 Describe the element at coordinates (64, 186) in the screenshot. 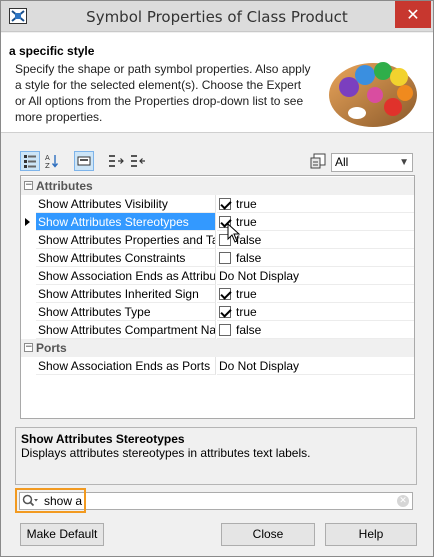

I see `group-label: Attributes` at that location.